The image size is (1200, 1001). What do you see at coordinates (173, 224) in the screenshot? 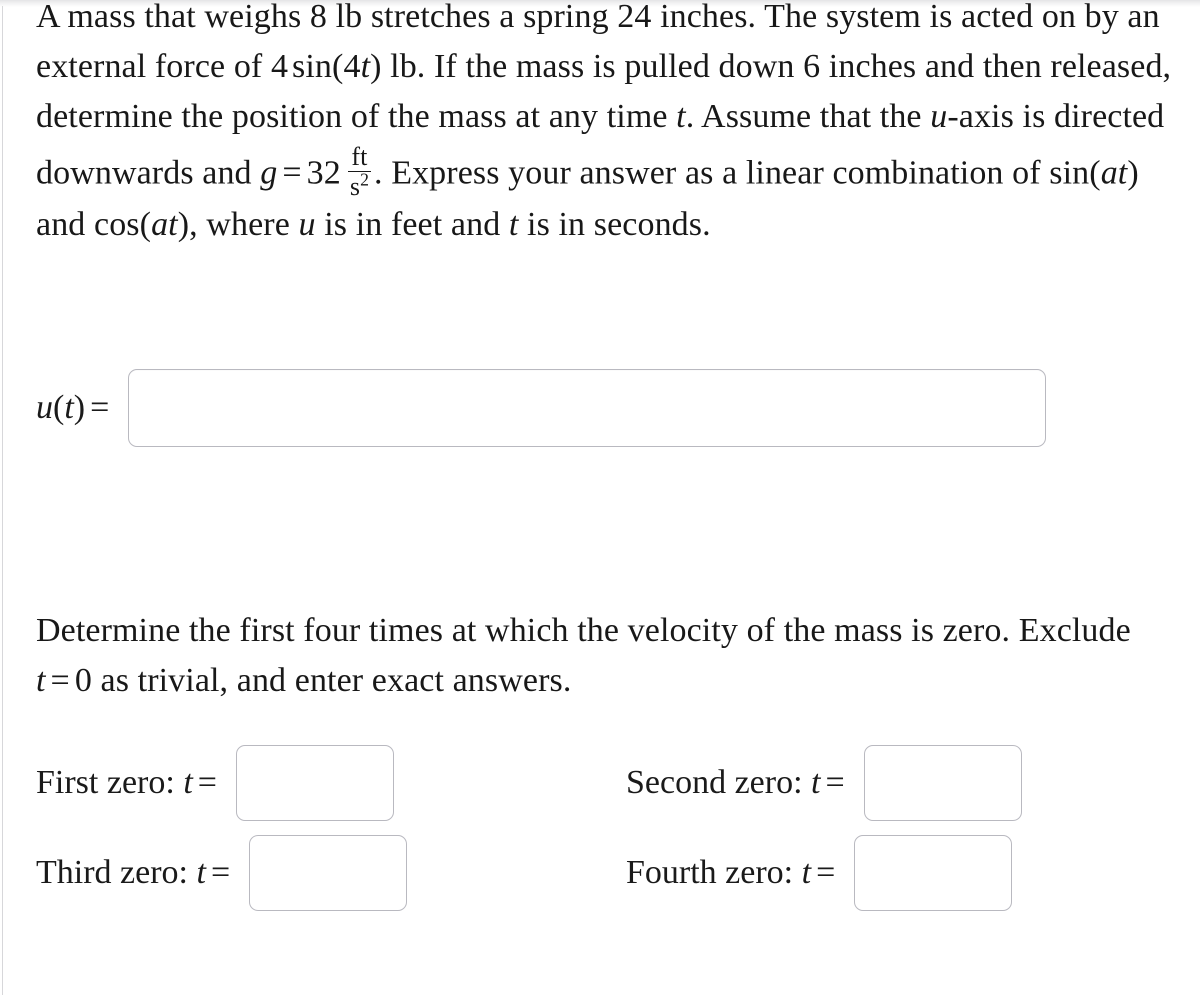
I see `cos-argument-t: t` at bounding box center [173, 224].